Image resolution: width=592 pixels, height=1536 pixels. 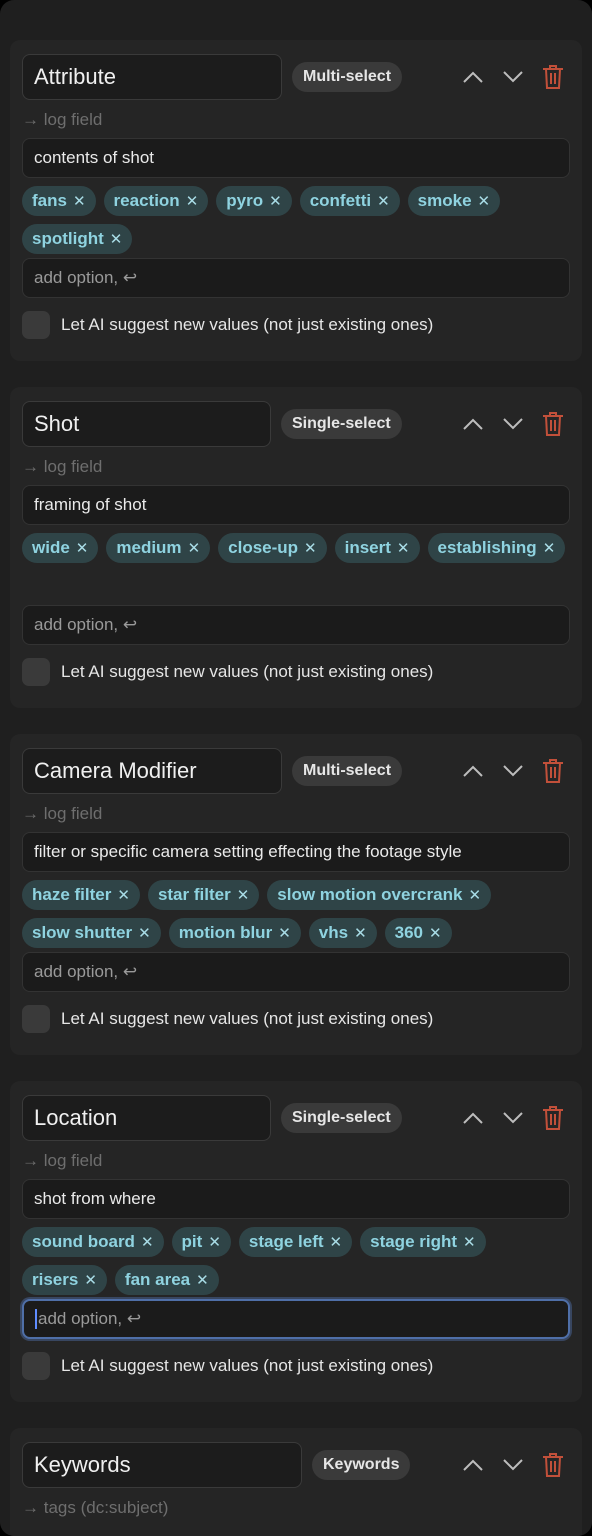 What do you see at coordinates (162, 1465) in the screenshot?
I see `field-name-input: Keywords` at bounding box center [162, 1465].